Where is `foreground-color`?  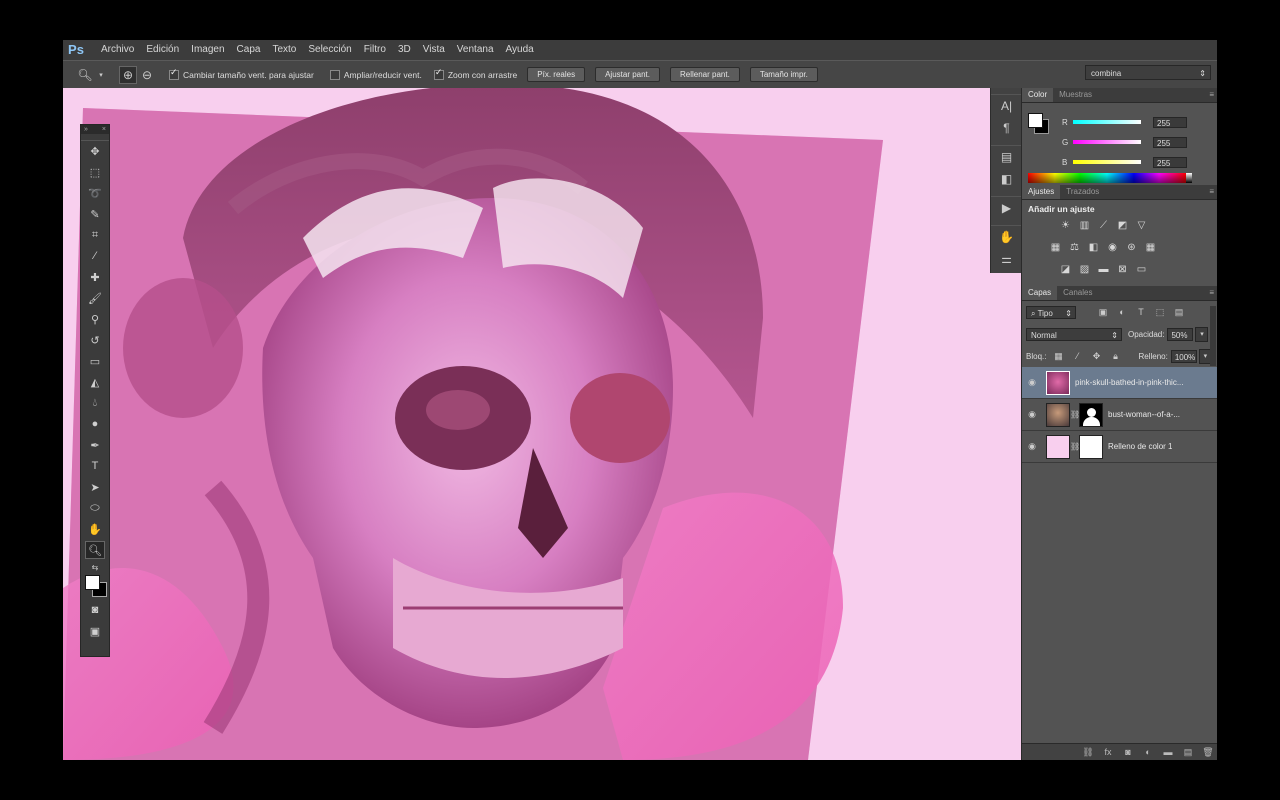
foreground-color is located at coordinates (1035, 120).